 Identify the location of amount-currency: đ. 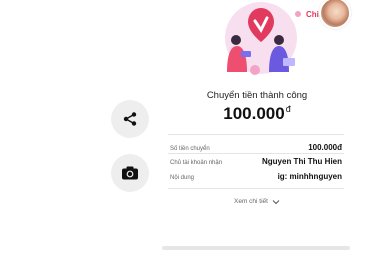
(288, 109).